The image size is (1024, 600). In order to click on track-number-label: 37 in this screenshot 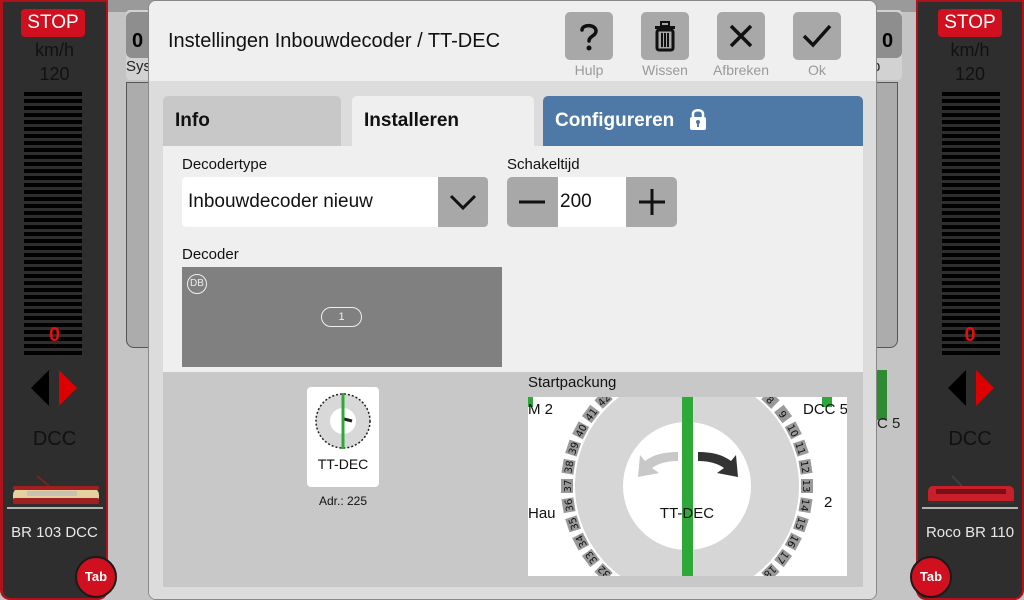, I will do `click(568, 486)`.